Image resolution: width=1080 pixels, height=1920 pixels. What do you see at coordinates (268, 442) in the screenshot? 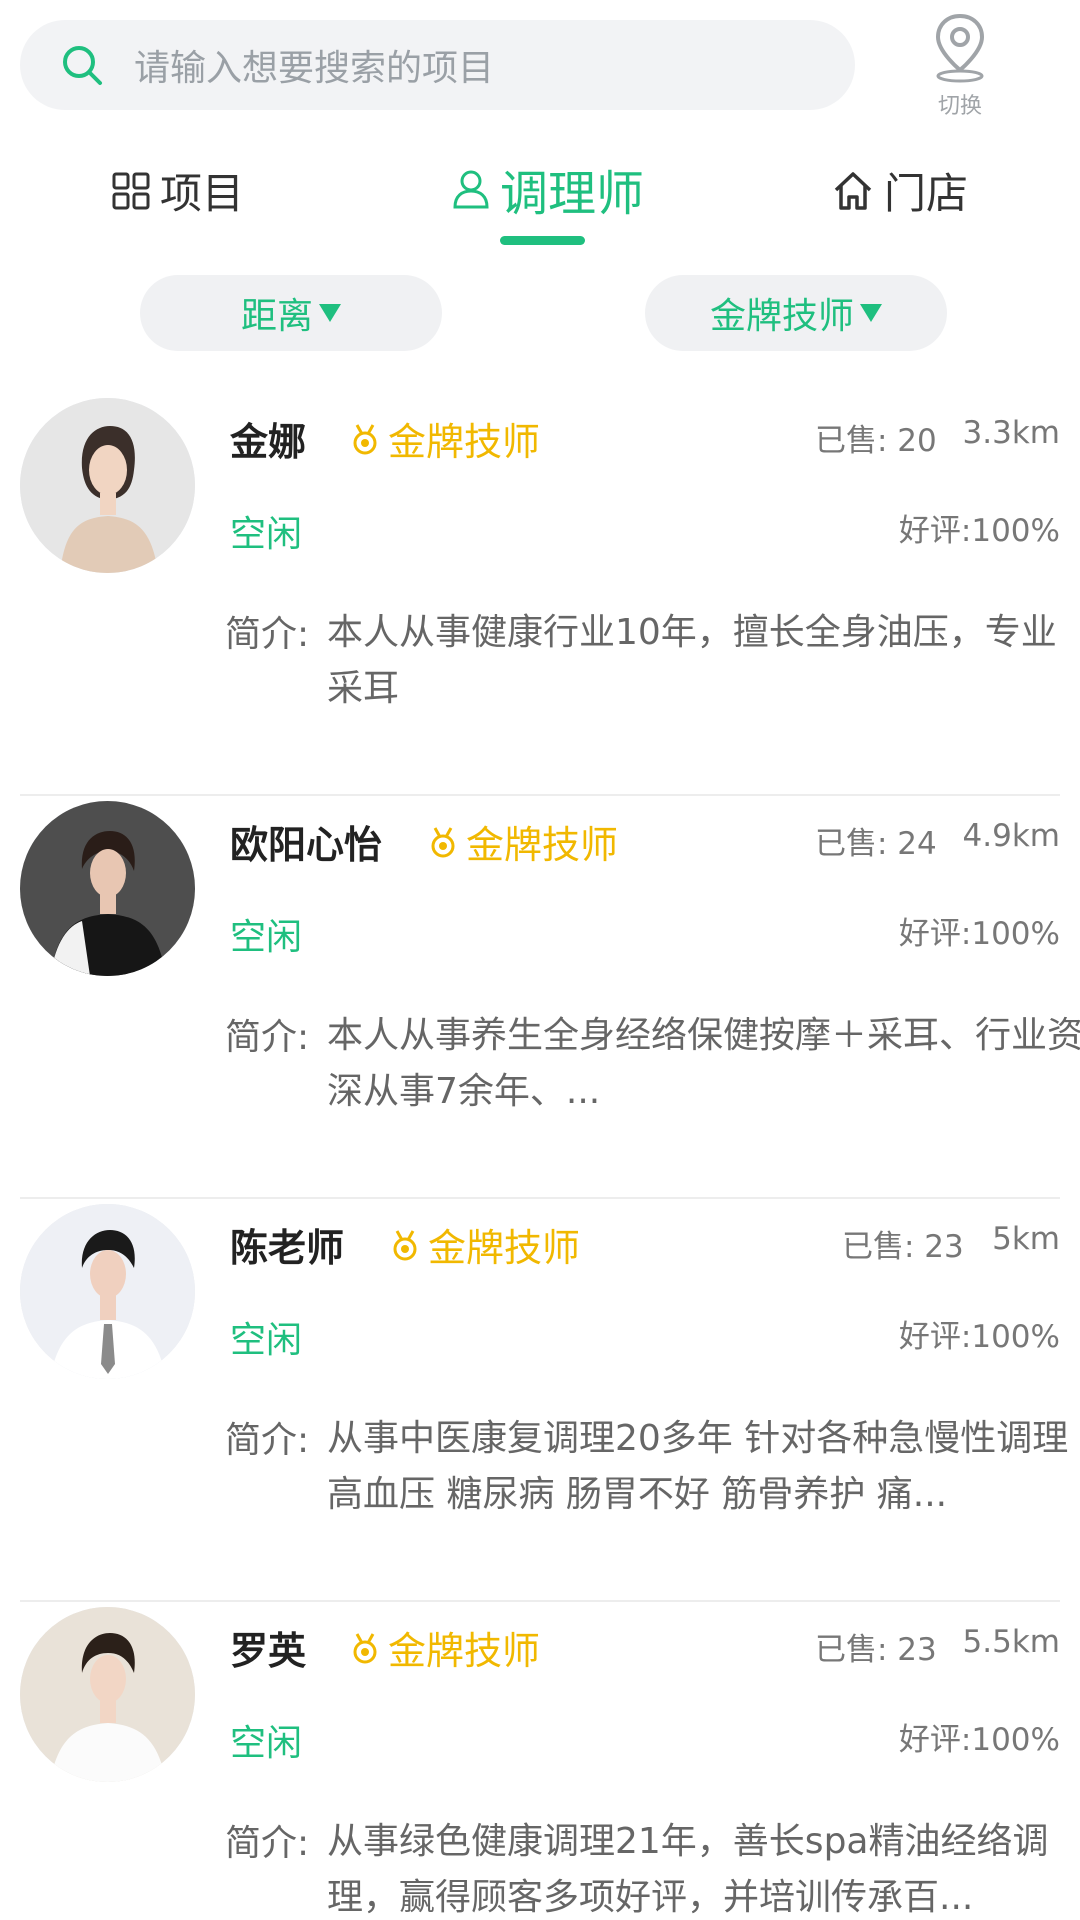
I see `therapist-name: 金娜` at bounding box center [268, 442].